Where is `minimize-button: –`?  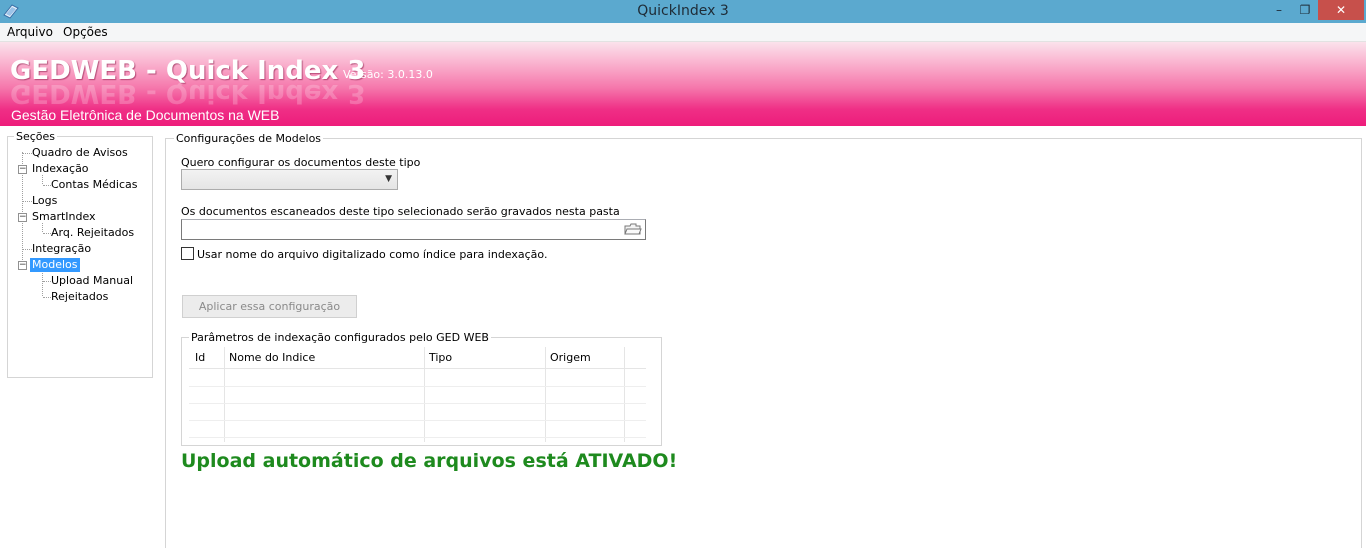 minimize-button: – is located at coordinates (1279, 10).